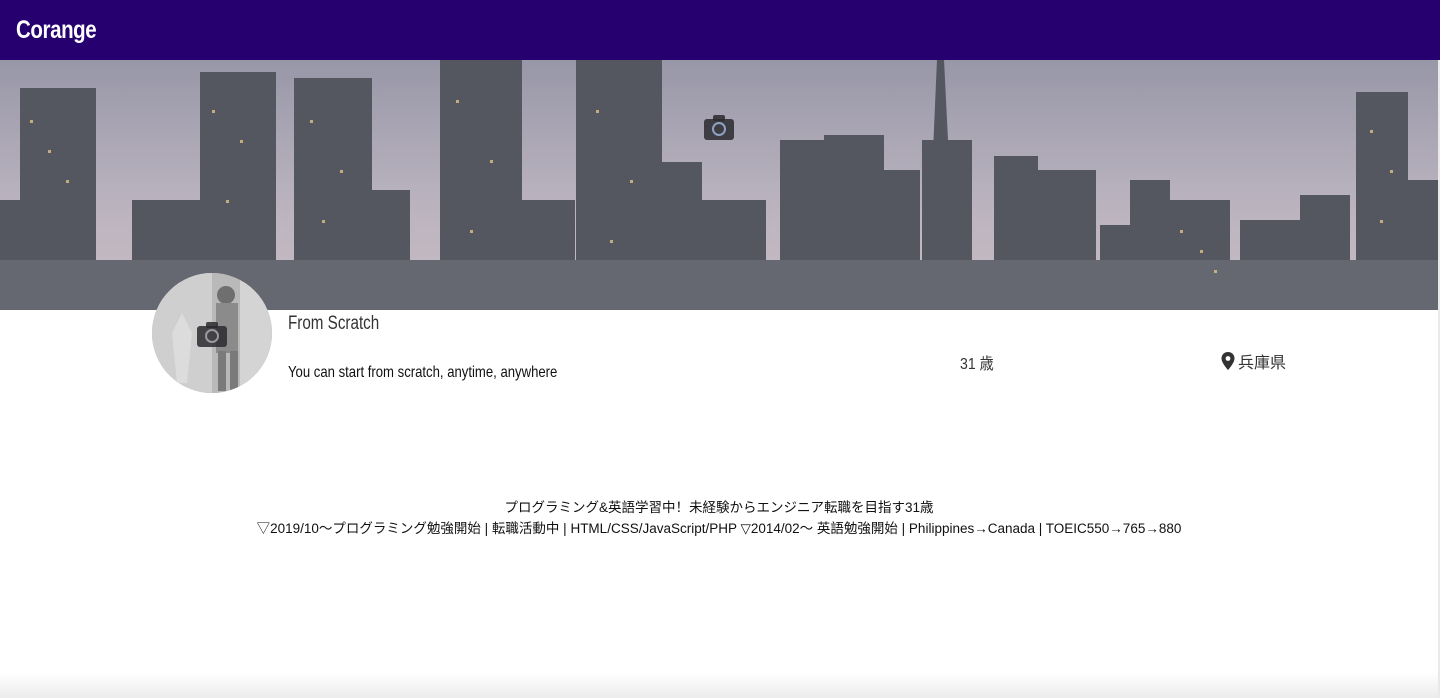 This screenshot has height=698, width=1440. Describe the element at coordinates (56, 30) in the screenshot. I see `brand-logo: Corange` at that location.